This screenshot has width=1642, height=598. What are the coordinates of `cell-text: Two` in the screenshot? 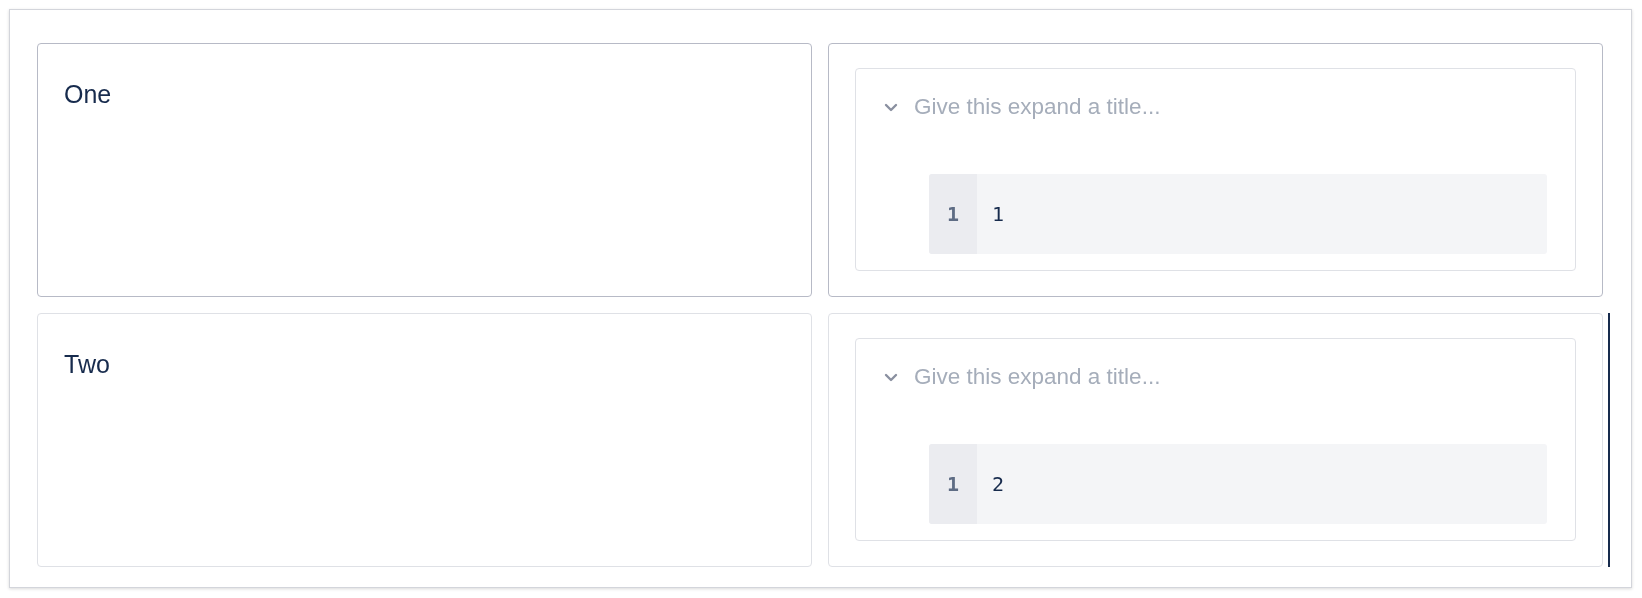 It's located at (87, 364).